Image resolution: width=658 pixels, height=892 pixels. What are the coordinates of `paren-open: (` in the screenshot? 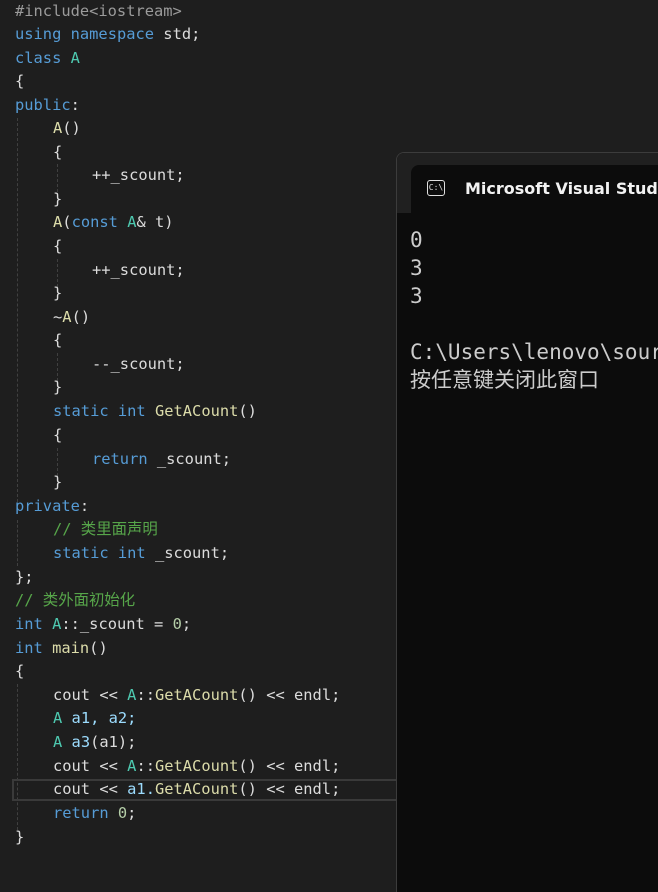 It's located at (67, 222).